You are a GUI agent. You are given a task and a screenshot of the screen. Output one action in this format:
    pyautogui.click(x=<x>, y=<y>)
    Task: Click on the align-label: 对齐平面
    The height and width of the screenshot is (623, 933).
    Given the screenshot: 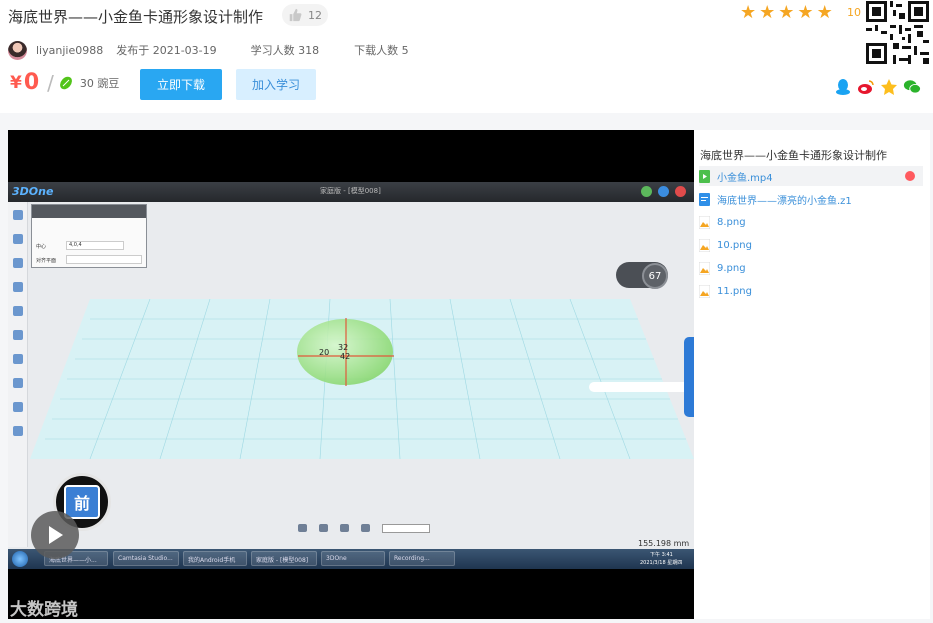 What is the action you would take?
    pyautogui.click(x=46, y=261)
    